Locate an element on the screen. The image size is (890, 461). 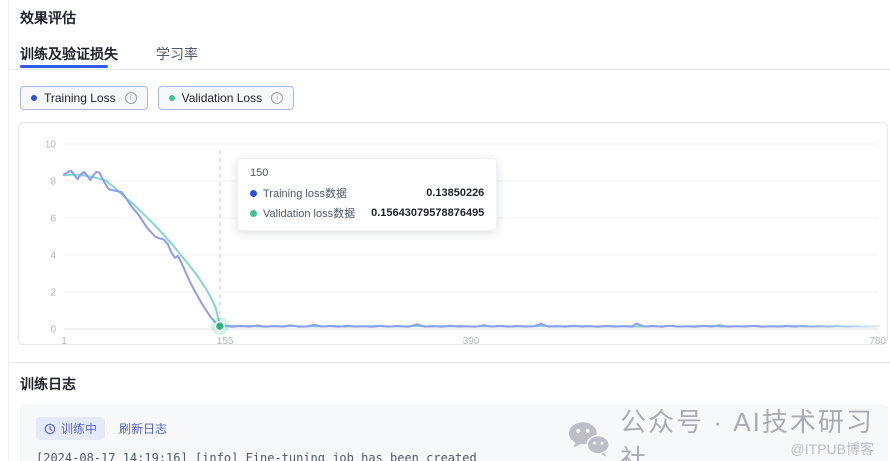
clock-icon is located at coordinates (50, 428).